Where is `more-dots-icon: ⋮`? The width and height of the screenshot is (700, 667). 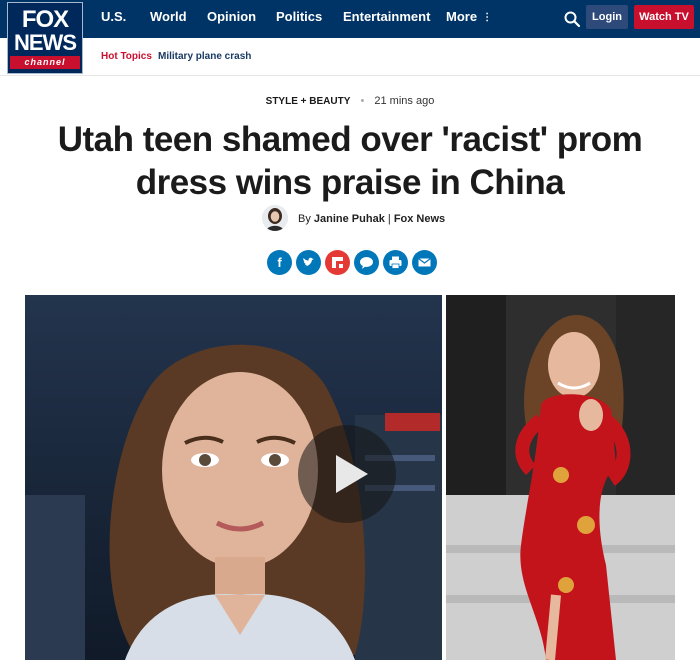
more-dots-icon: ⋮ is located at coordinates (487, 17).